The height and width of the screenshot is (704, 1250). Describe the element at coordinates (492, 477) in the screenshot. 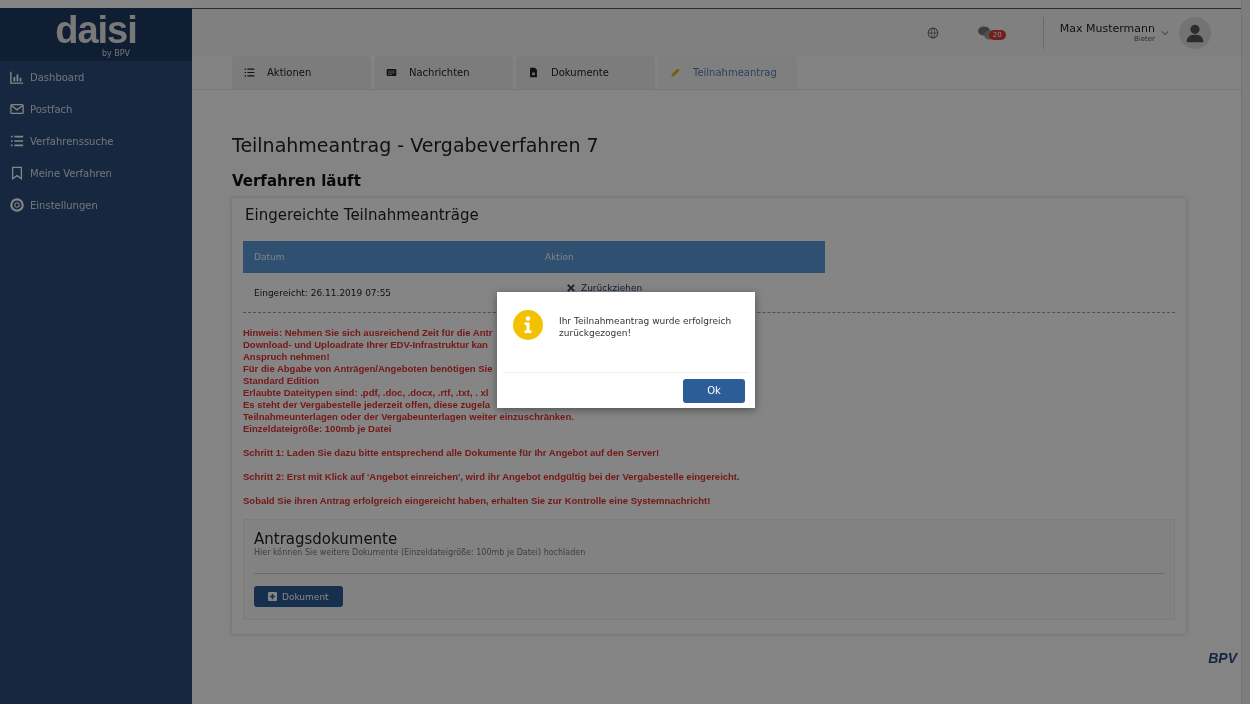

I see `notice-text: Schritt 2: Erst mit Klick auf 'Angebot einreichen', wird ihr Angebot endgültig bei der Vergabestelle eingereicht.` at that location.